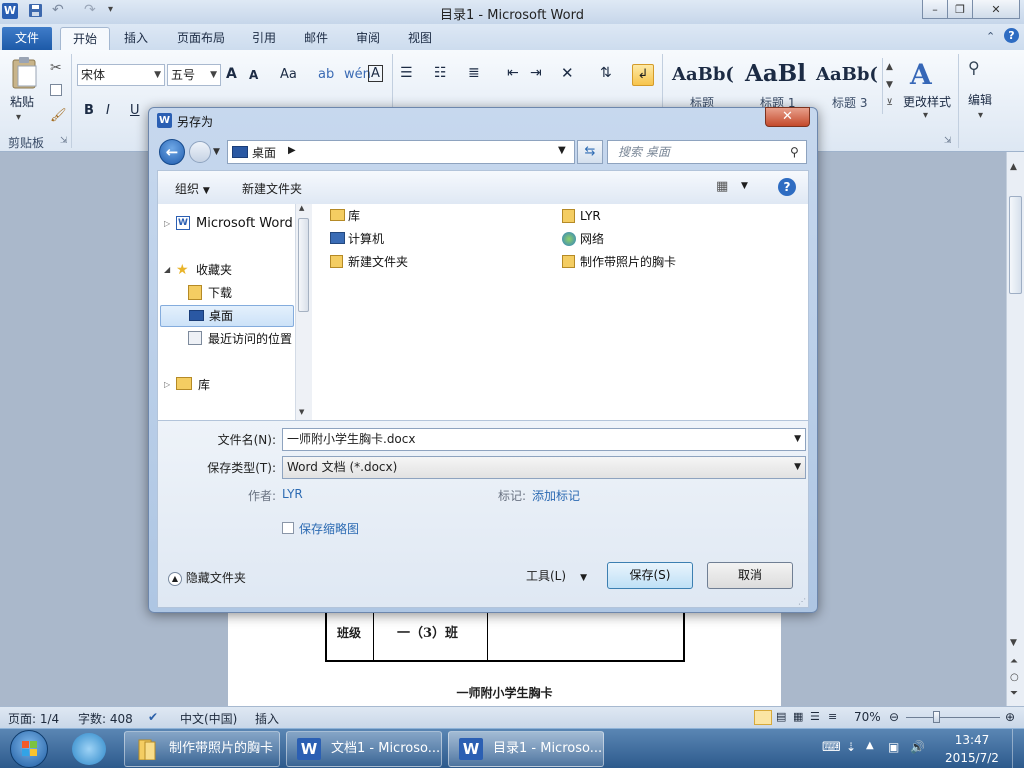  What do you see at coordinates (544, 467) in the screenshot?
I see `filetype-select: Word 文档 (*.docx) ▼` at bounding box center [544, 467].